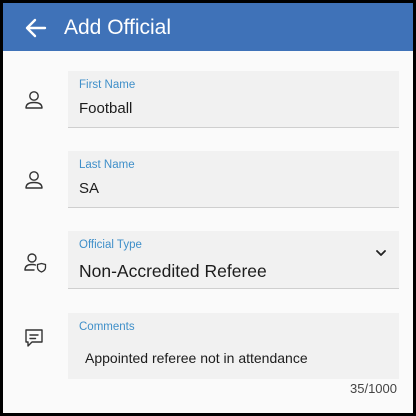 The width and height of the screenshot is (416, 416). What do you see at coordinates (35, 263) in the screenshot?
I see `person-shield-icon` at bounding box center [35, 263].